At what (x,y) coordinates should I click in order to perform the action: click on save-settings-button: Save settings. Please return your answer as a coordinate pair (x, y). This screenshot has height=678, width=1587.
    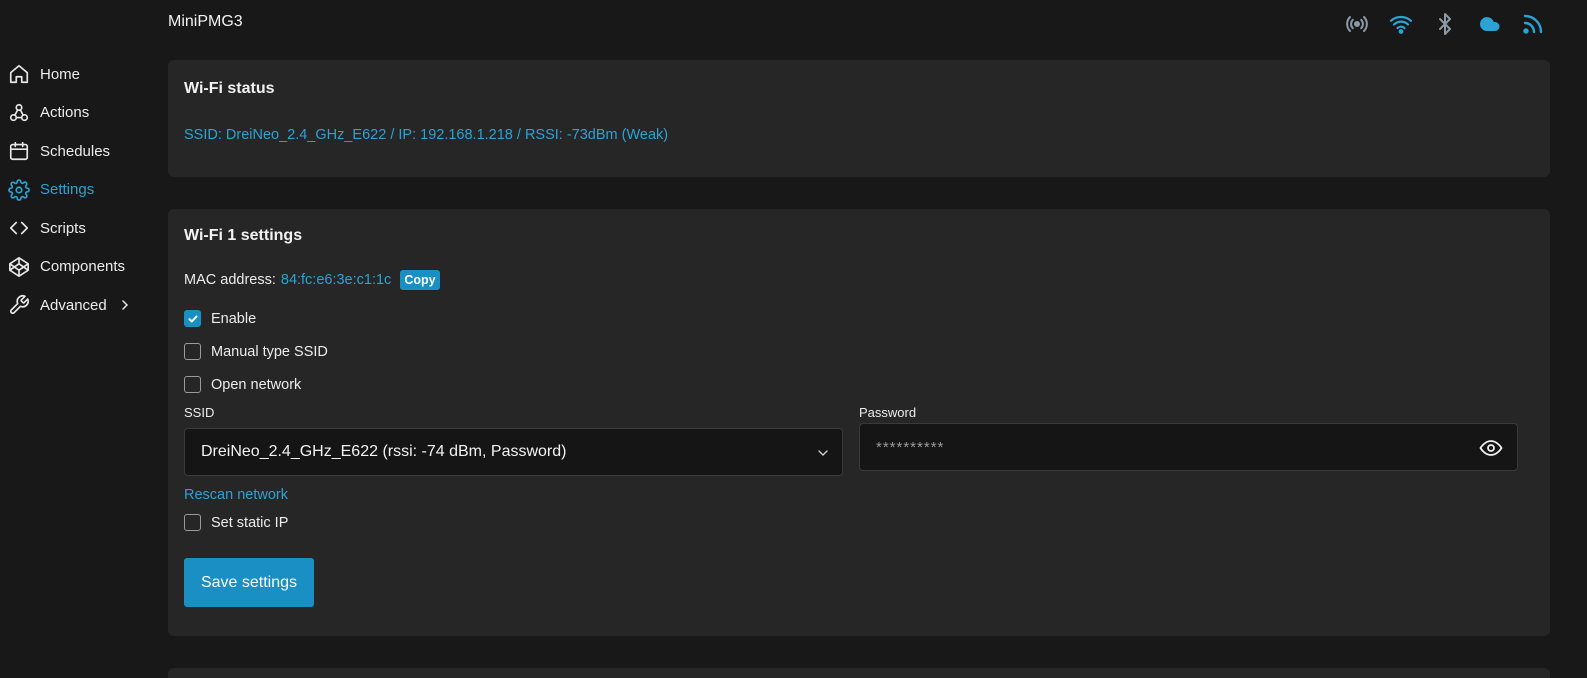
    Looking at the image, I should click on (249, 582).